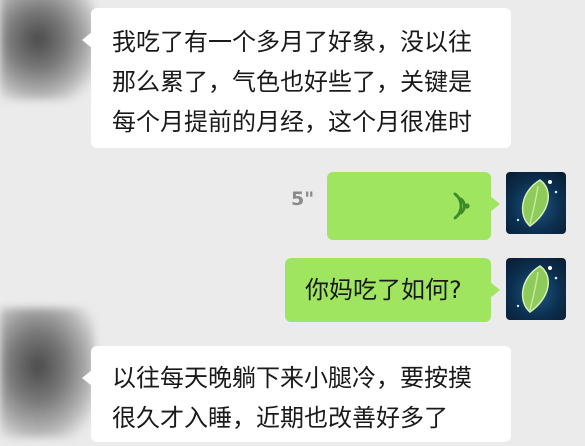  I want to click on voice-duration: 5", so click(303, 199).